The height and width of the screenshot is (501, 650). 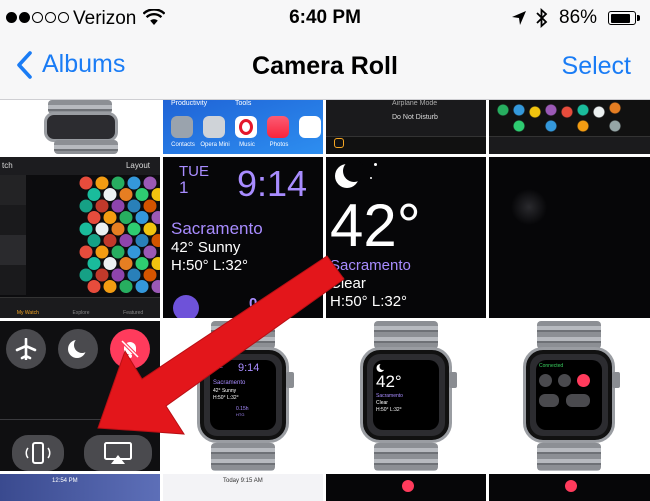 What do you see at coordinates (206, 247) in the screenshot?
I see `face-weather: 42° Sunny` at bounding box center [206, 247].